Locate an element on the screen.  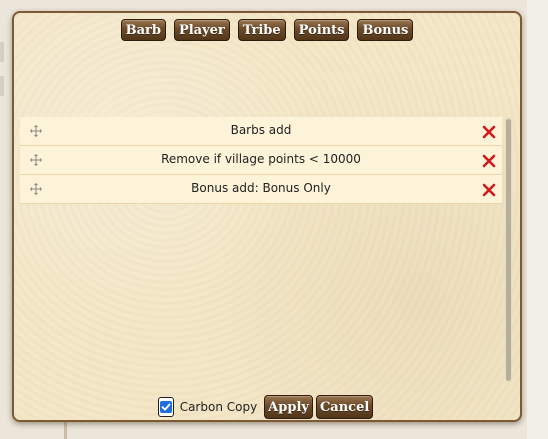
background-strip is located at coordinates (65, 429).